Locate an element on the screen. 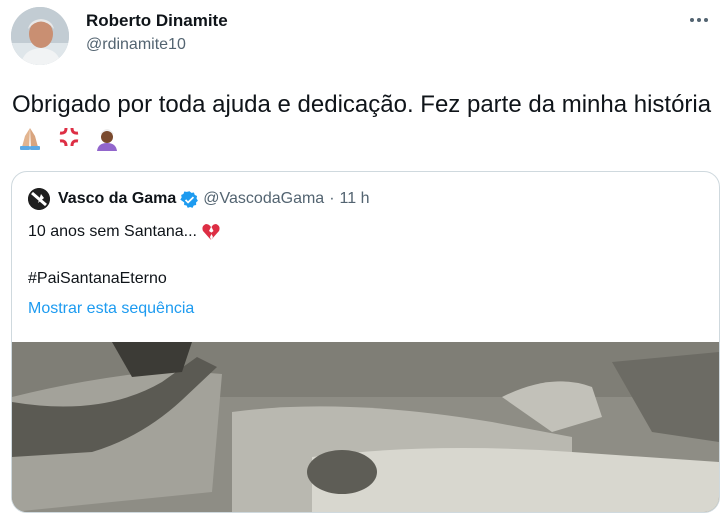 Image resolution: width=728 pixels, height=513 pixels. anger-icon is located at coordinates (69, 142).